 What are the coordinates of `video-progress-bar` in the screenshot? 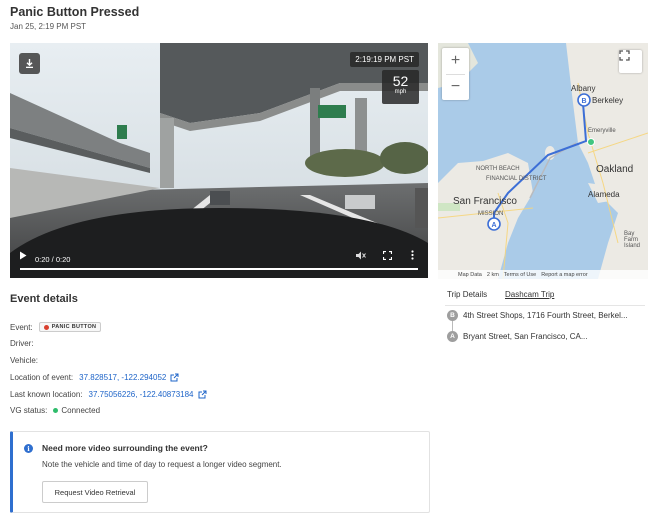 It's located at (219, 269).